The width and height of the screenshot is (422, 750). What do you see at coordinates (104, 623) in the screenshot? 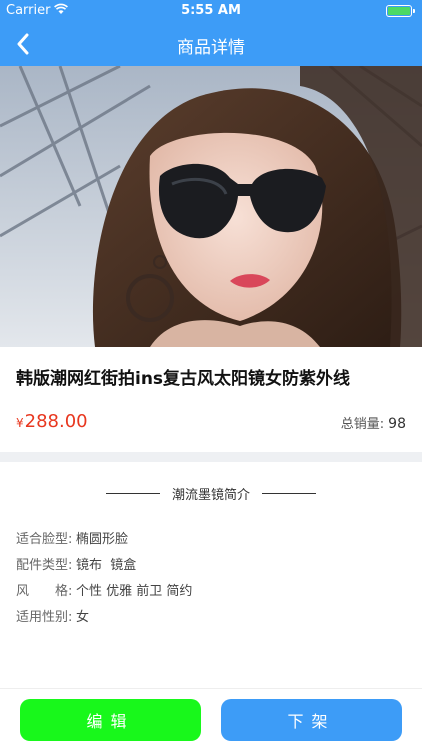
I see `attribute-row: 适用性别: 女` at bounding box center [104, 623].